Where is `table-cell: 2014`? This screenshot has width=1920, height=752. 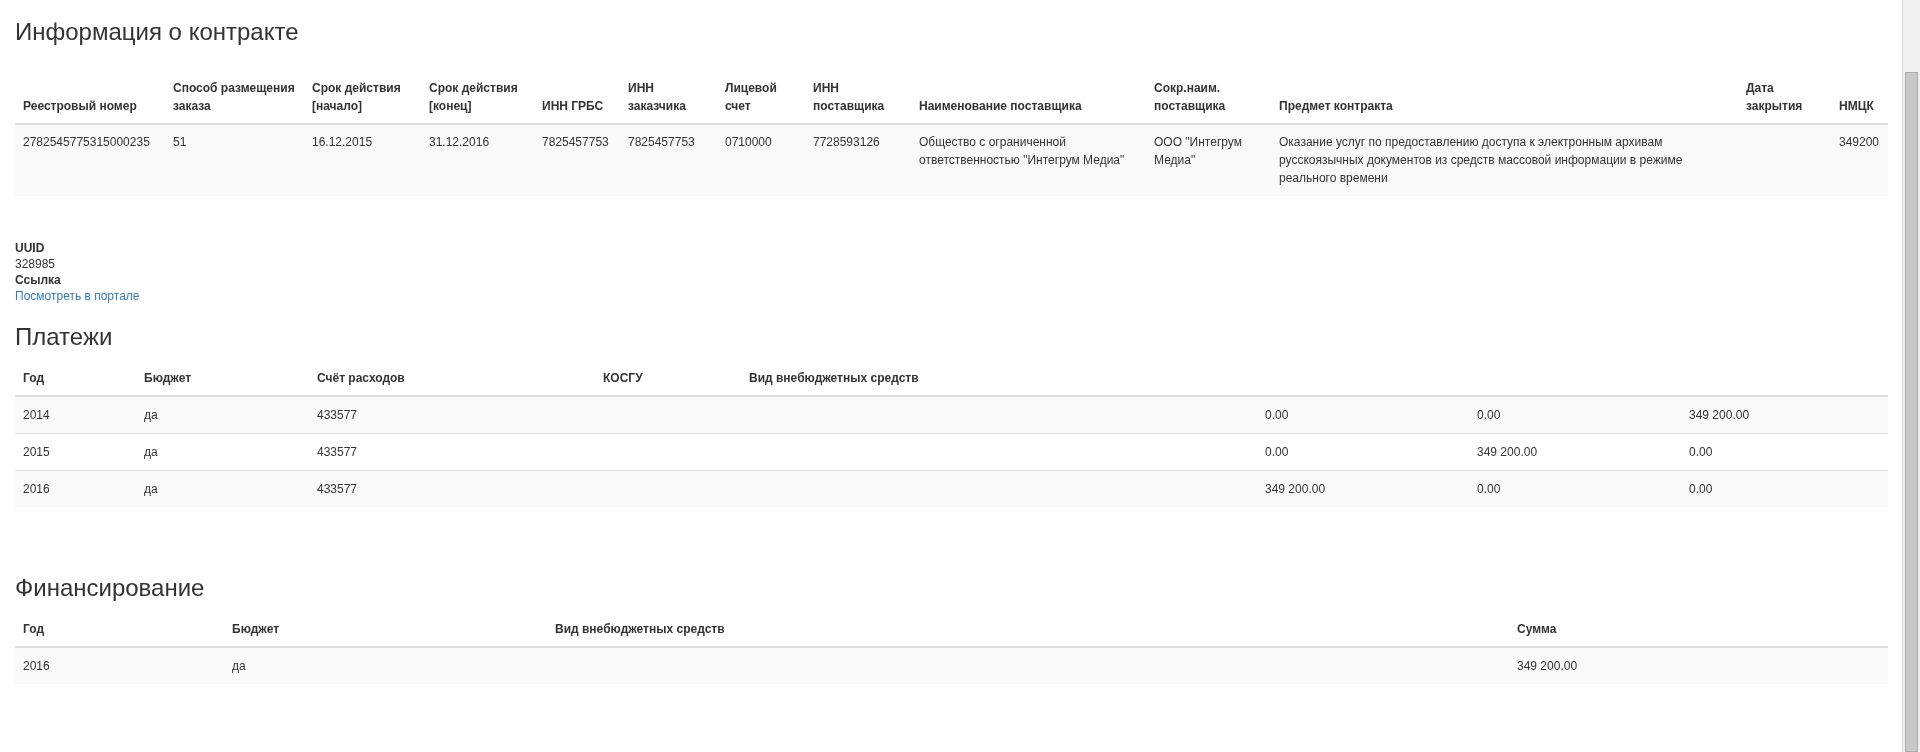
table-cell: 2014 is located at coordinates (36, 415).